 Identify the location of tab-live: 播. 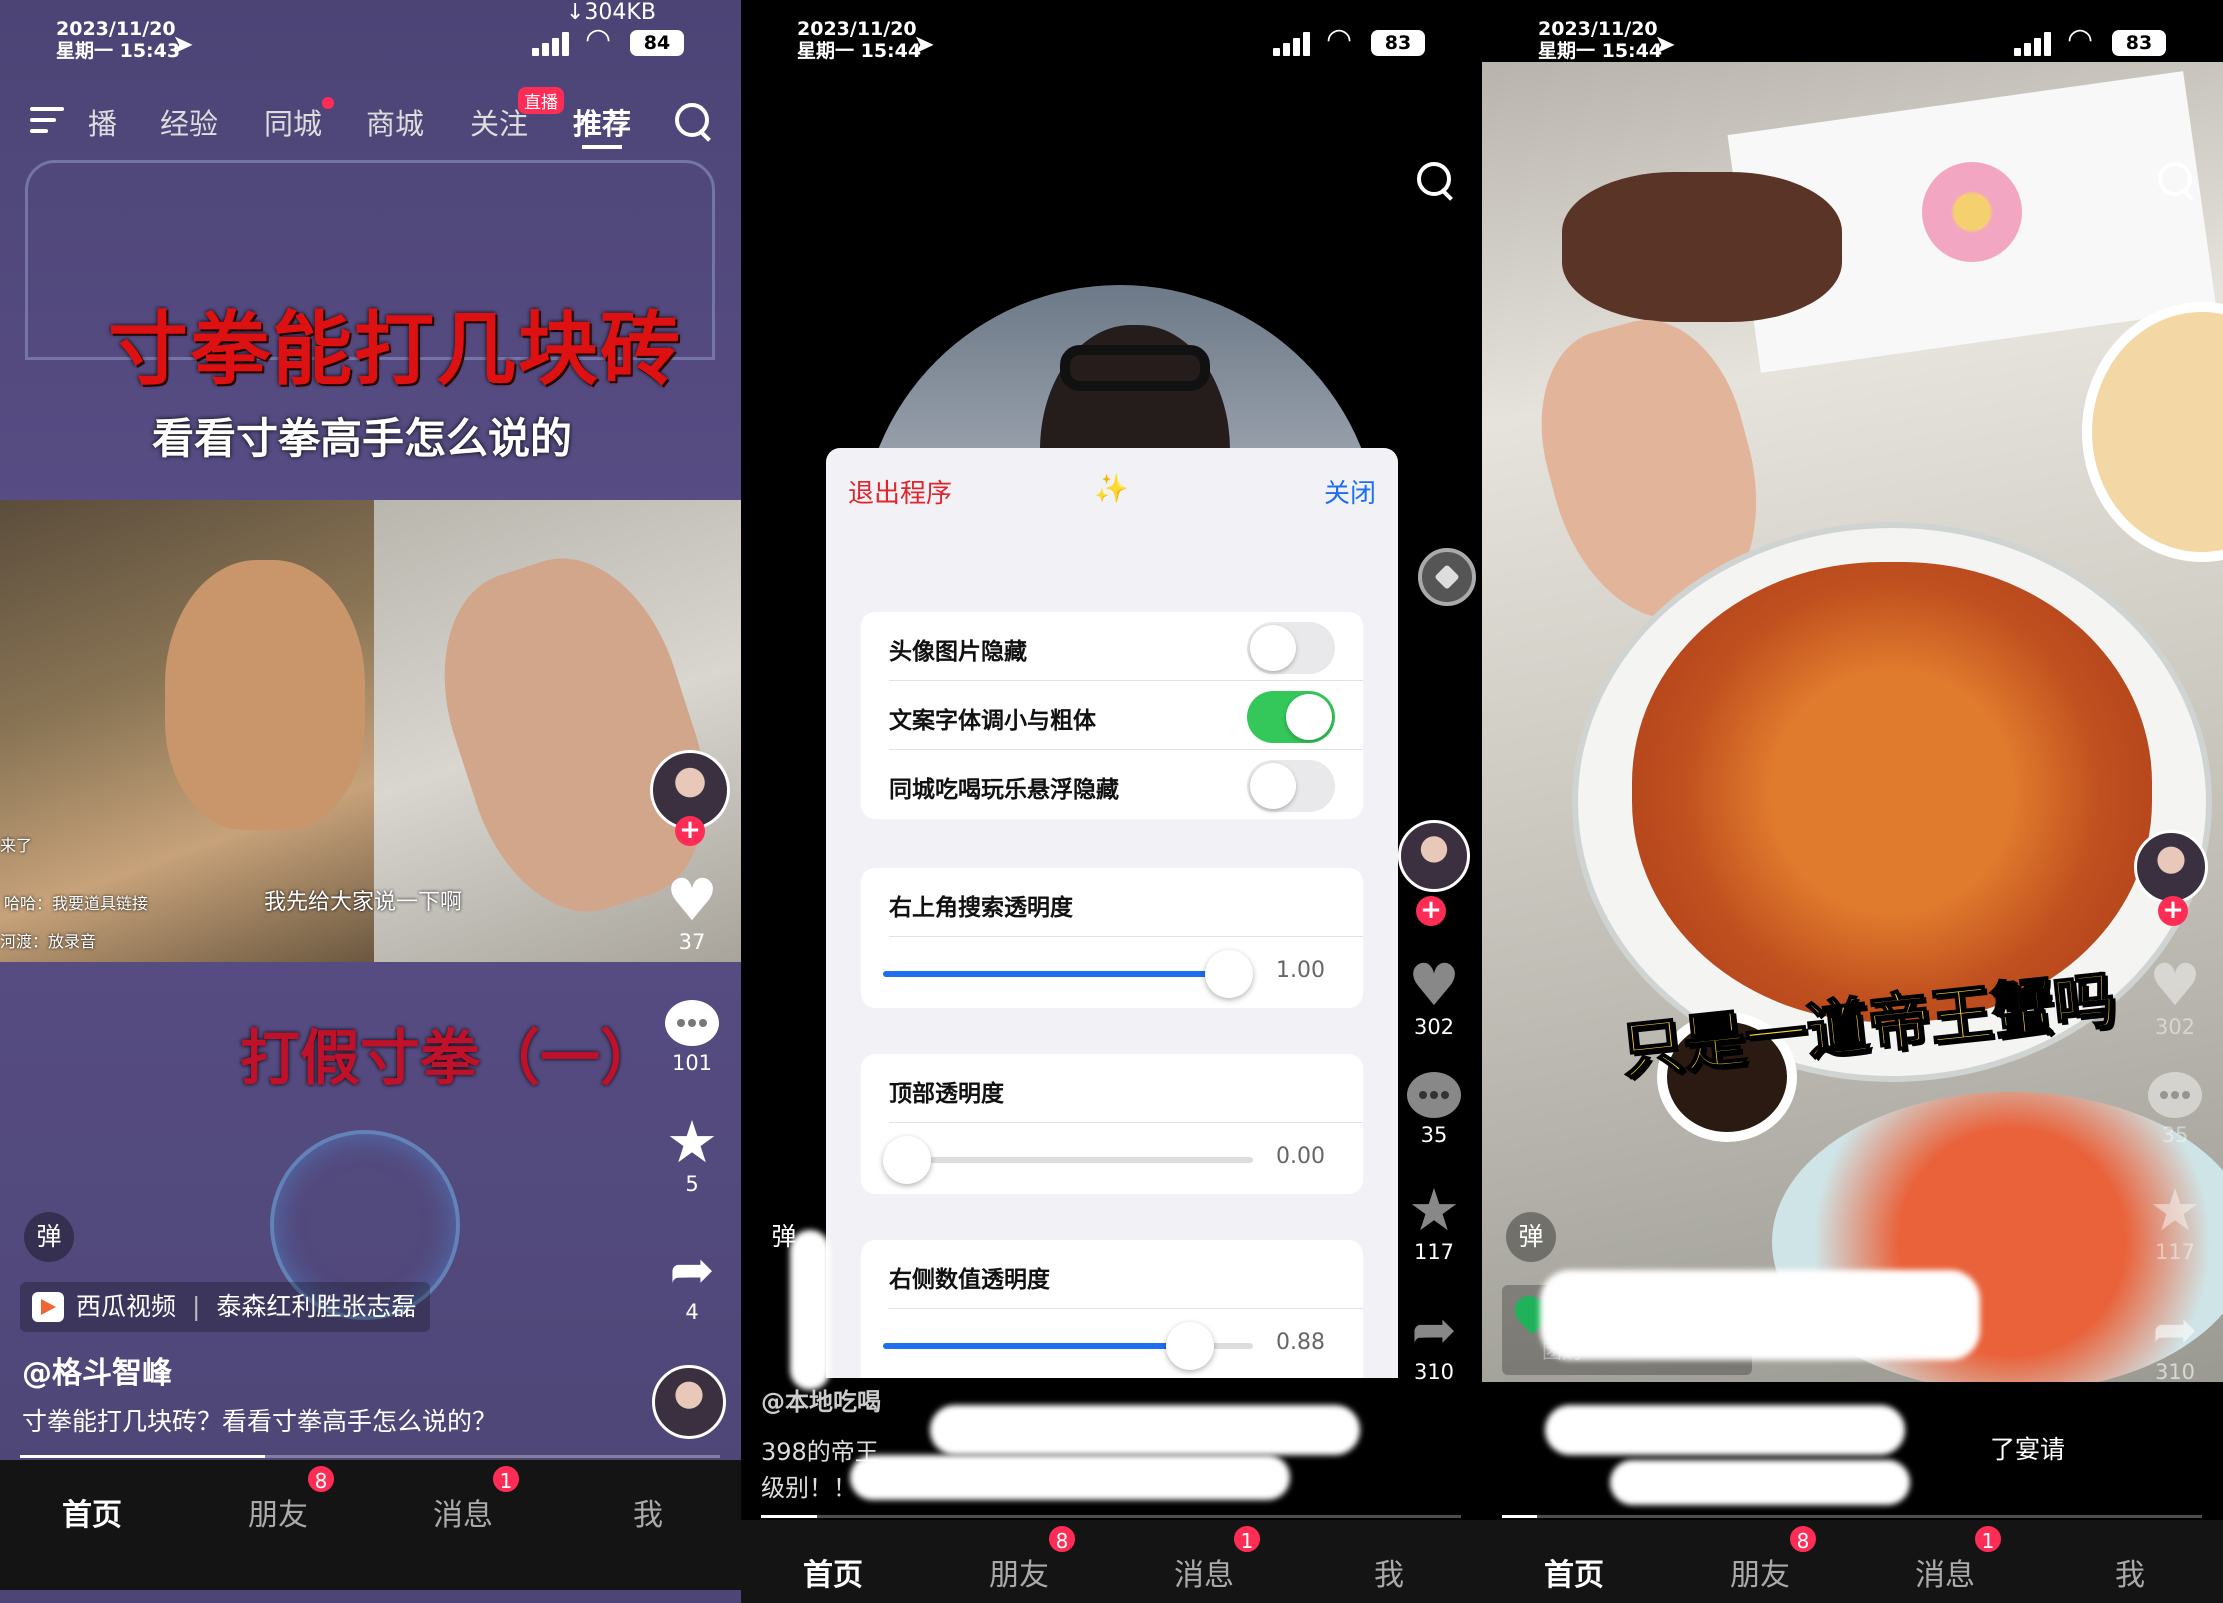
(102, 122).